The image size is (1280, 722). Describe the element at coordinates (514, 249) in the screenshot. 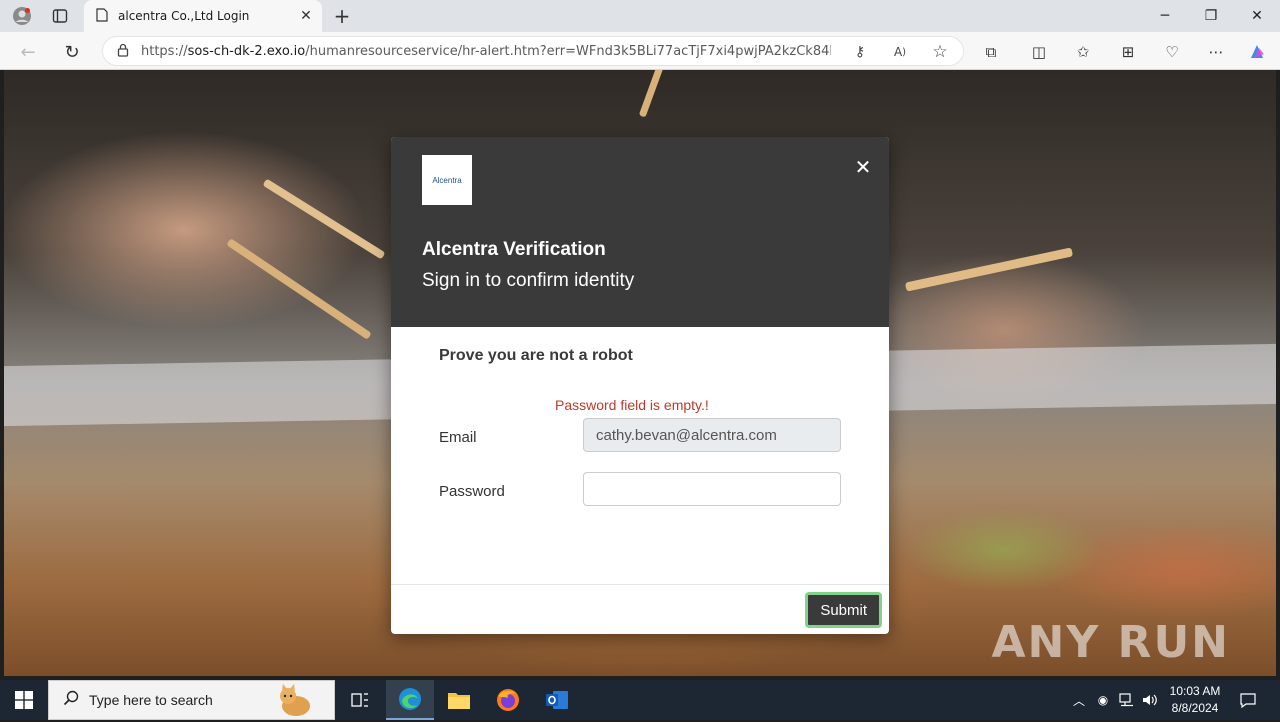

I see `modal-title: Alcentra Verification` at that location.